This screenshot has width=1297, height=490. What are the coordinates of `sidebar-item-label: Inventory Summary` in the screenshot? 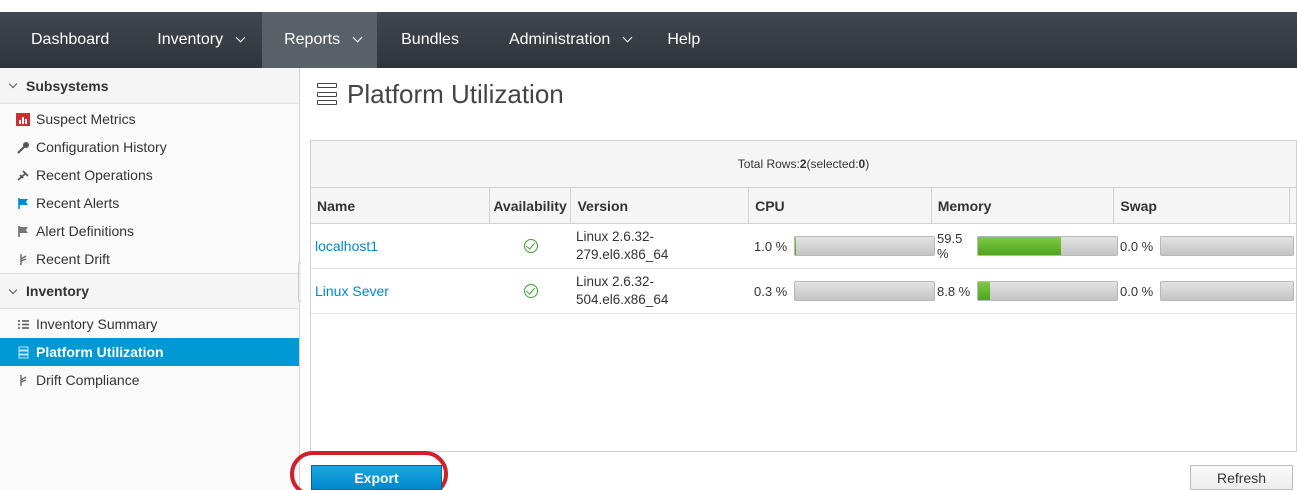 It's located at (97, 324).